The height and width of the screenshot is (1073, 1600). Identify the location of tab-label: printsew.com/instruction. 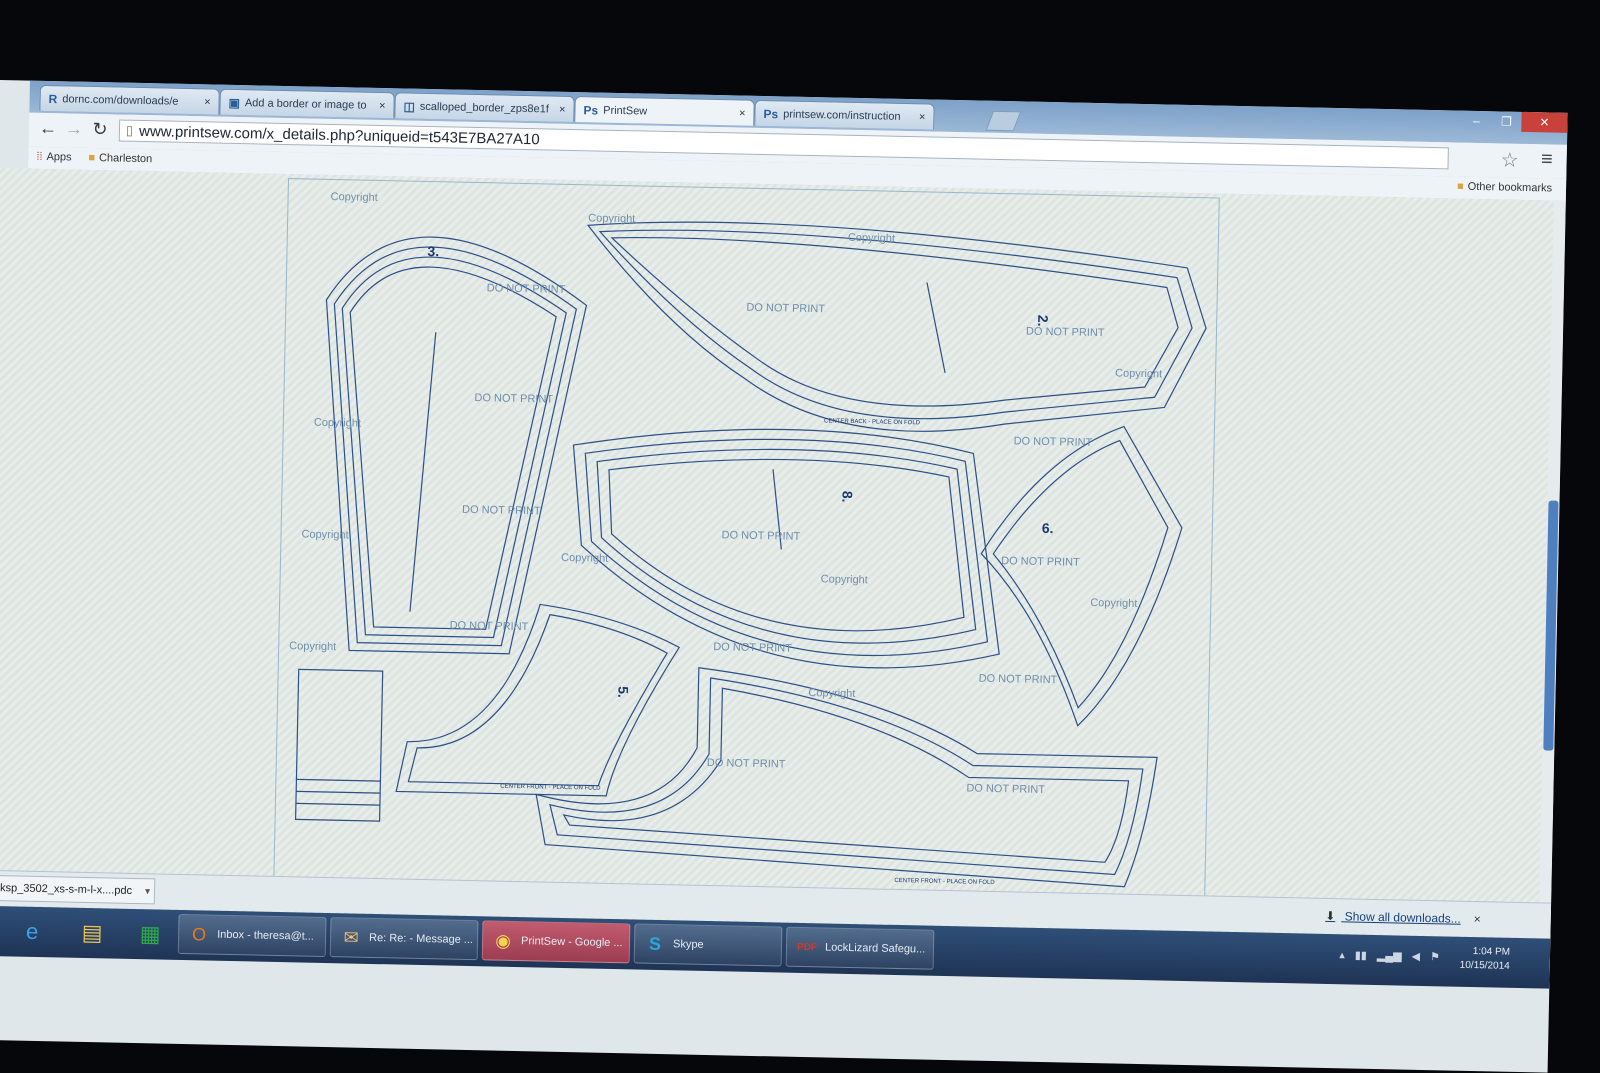
(842, 115).